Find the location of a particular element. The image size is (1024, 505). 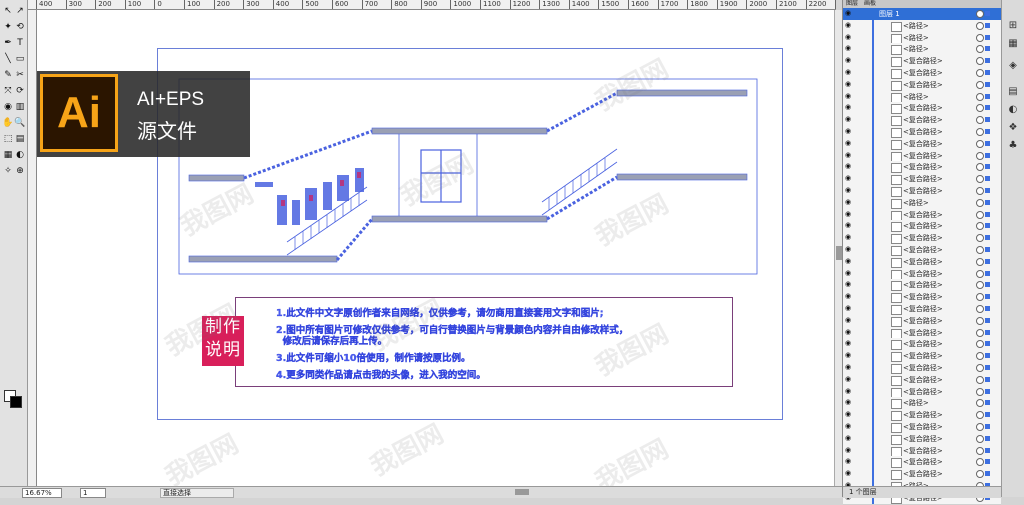

tab-layers: 图层 is located at coordinates (852, 4).